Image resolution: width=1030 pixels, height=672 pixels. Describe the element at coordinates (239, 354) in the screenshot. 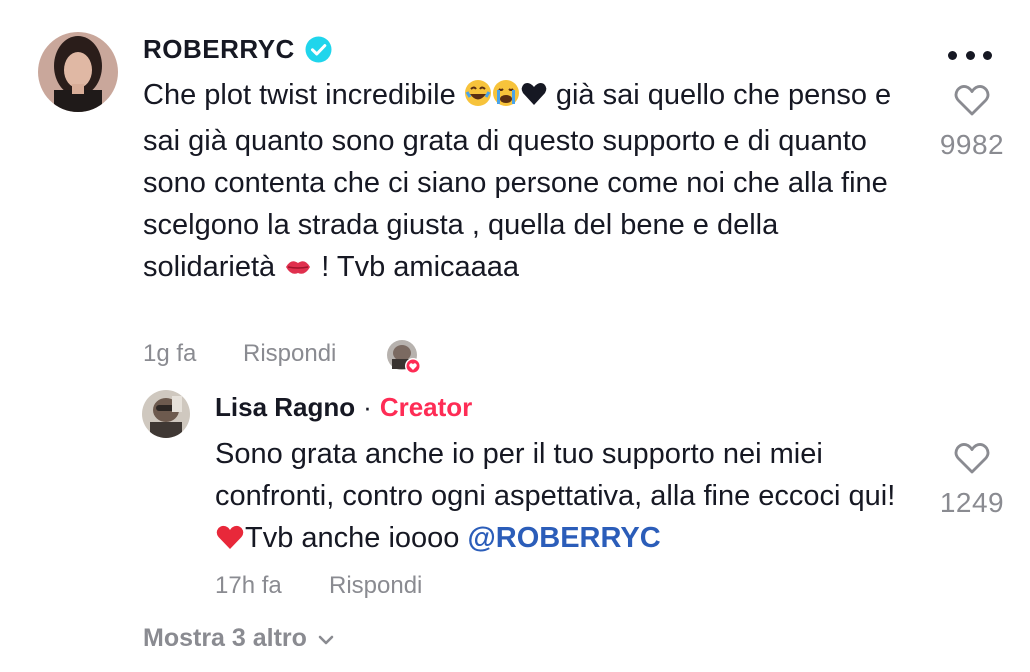

I see `comment-meta: 1g fa Rispondi` at that location.